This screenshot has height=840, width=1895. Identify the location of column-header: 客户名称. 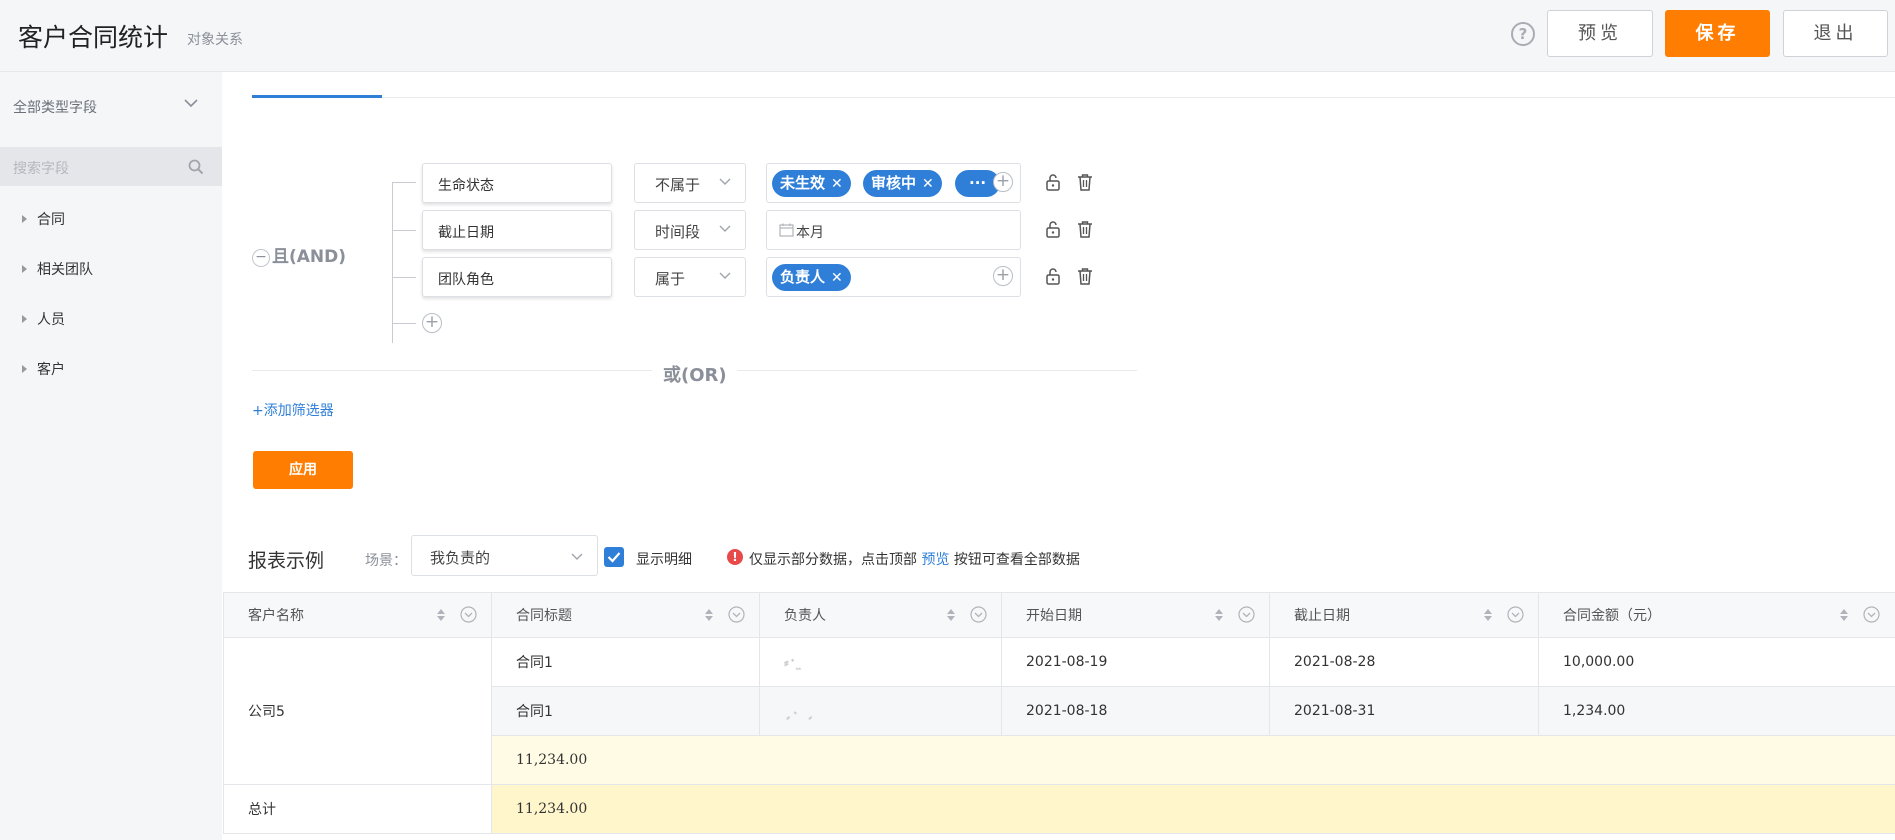
(357, 615).